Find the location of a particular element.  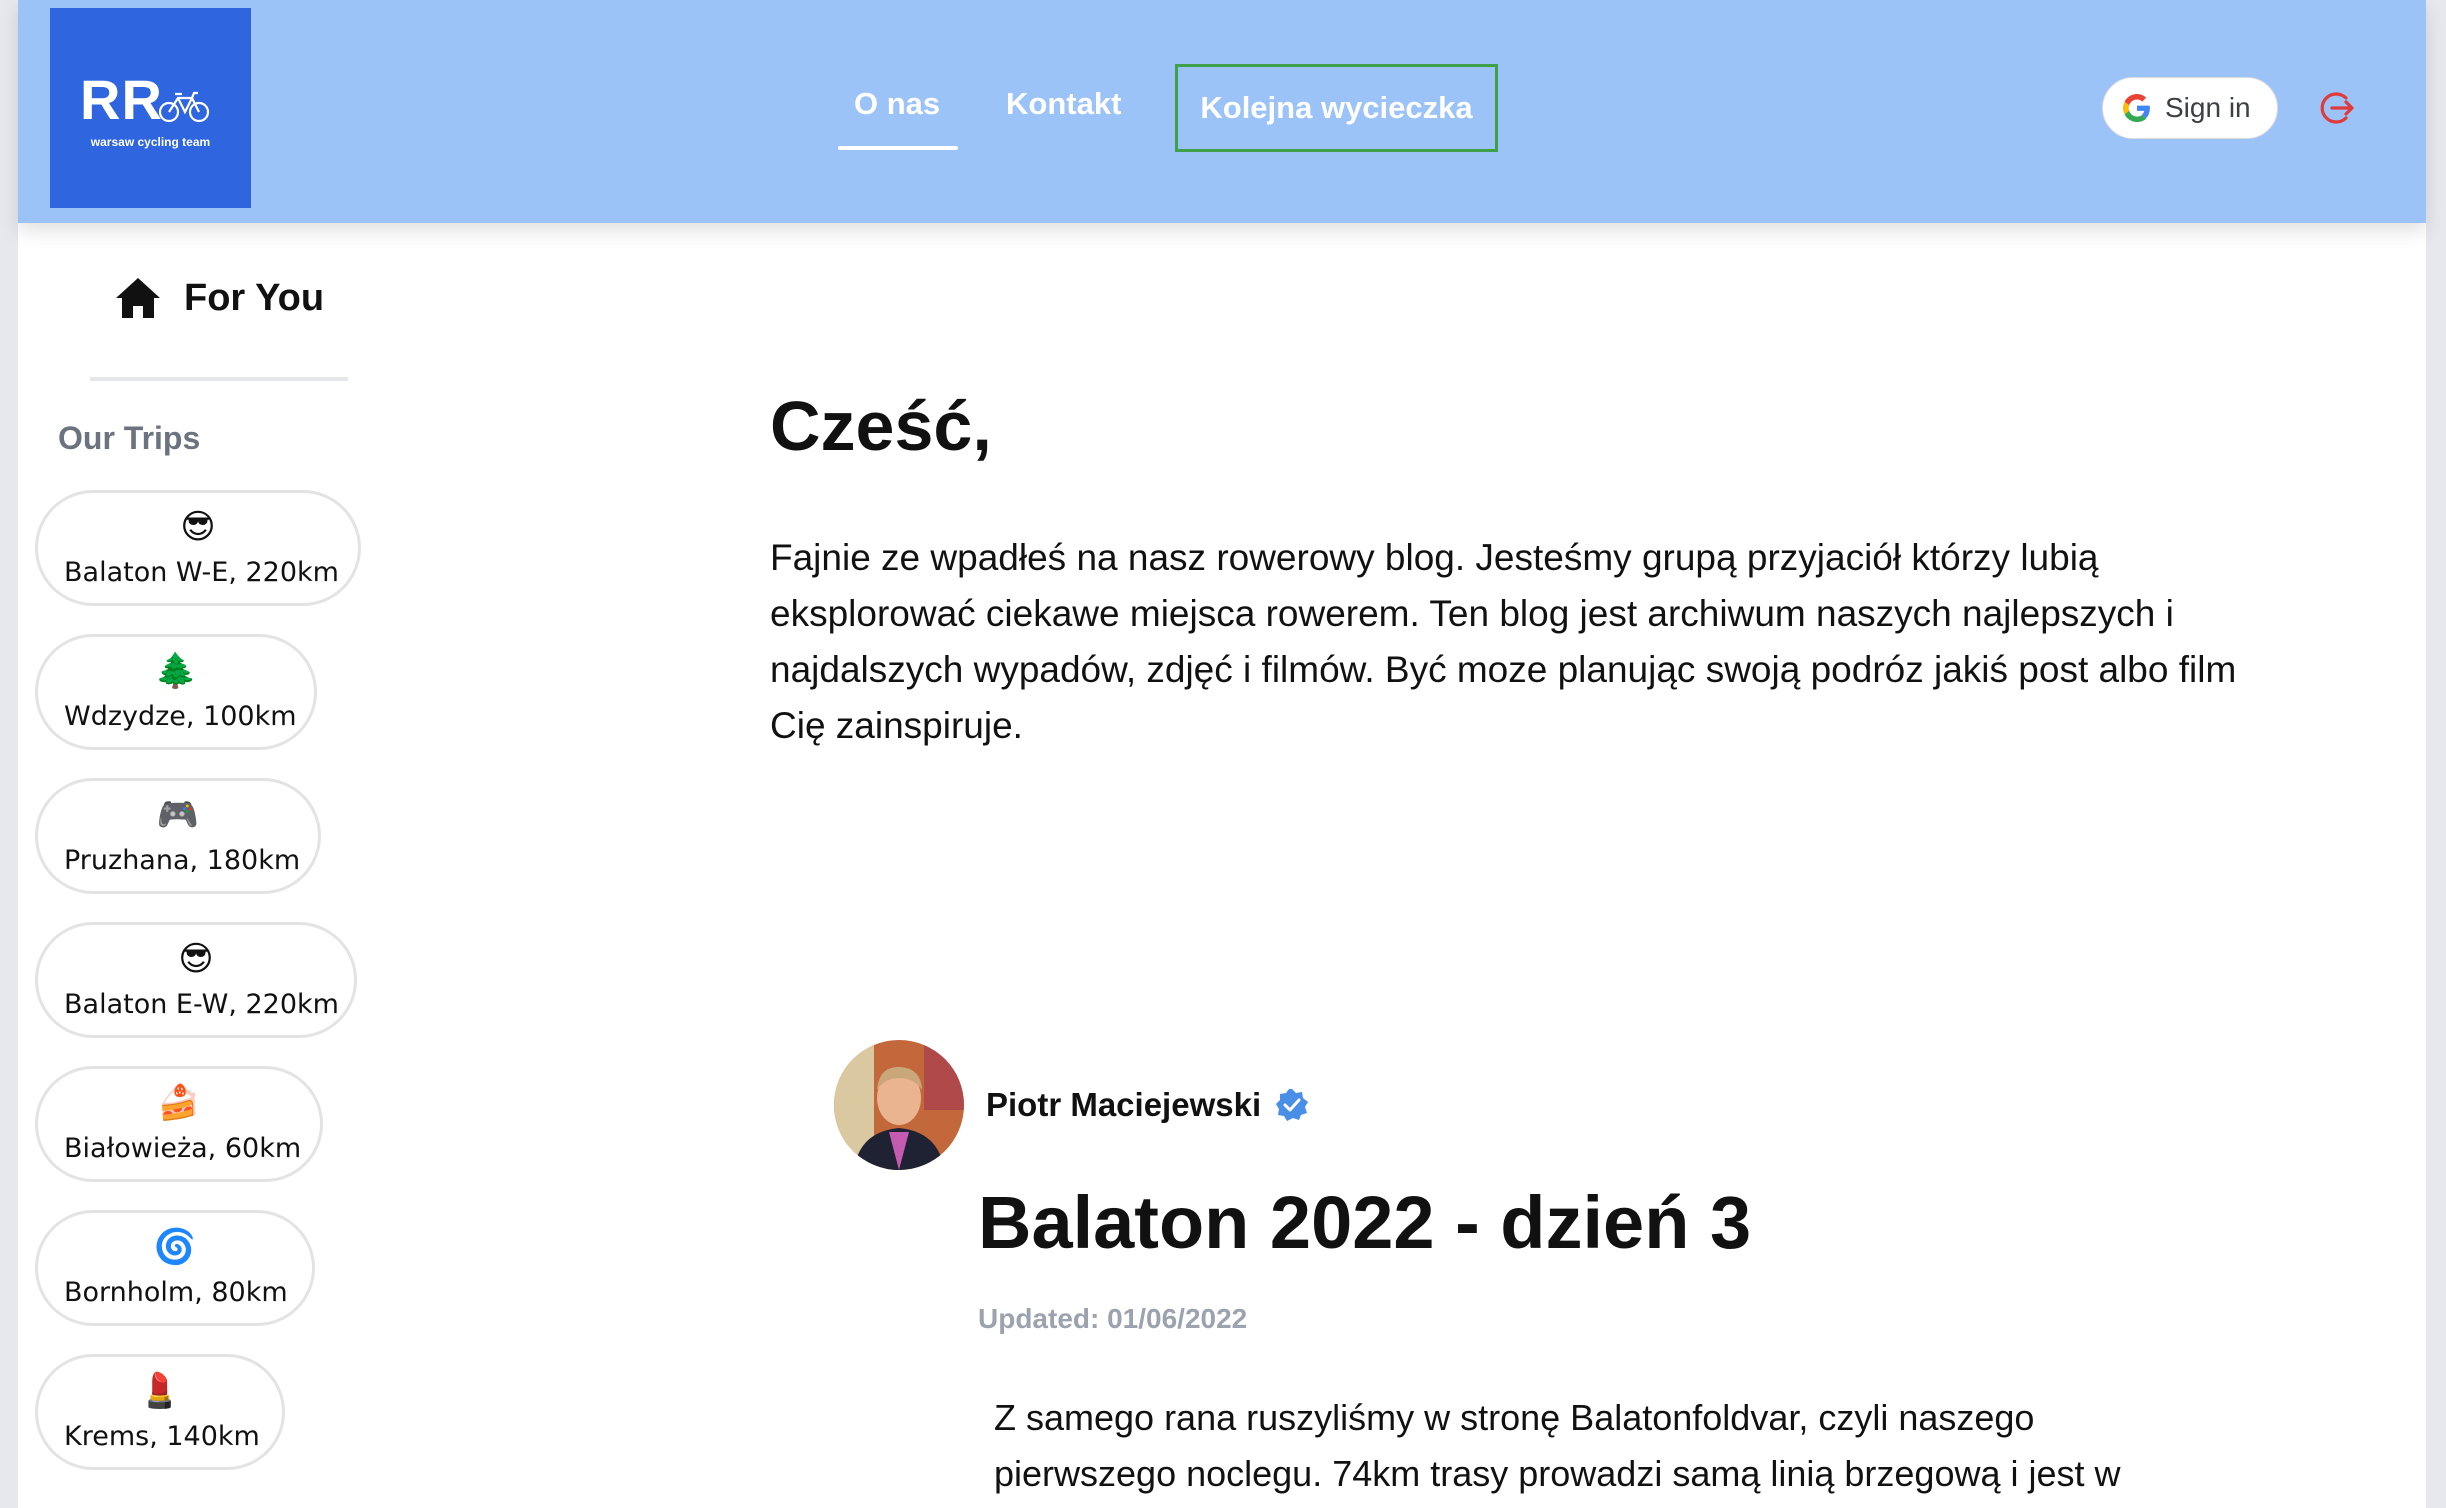

logo-subtitle: warsaw cycling team is located at coordinates (150, 142).